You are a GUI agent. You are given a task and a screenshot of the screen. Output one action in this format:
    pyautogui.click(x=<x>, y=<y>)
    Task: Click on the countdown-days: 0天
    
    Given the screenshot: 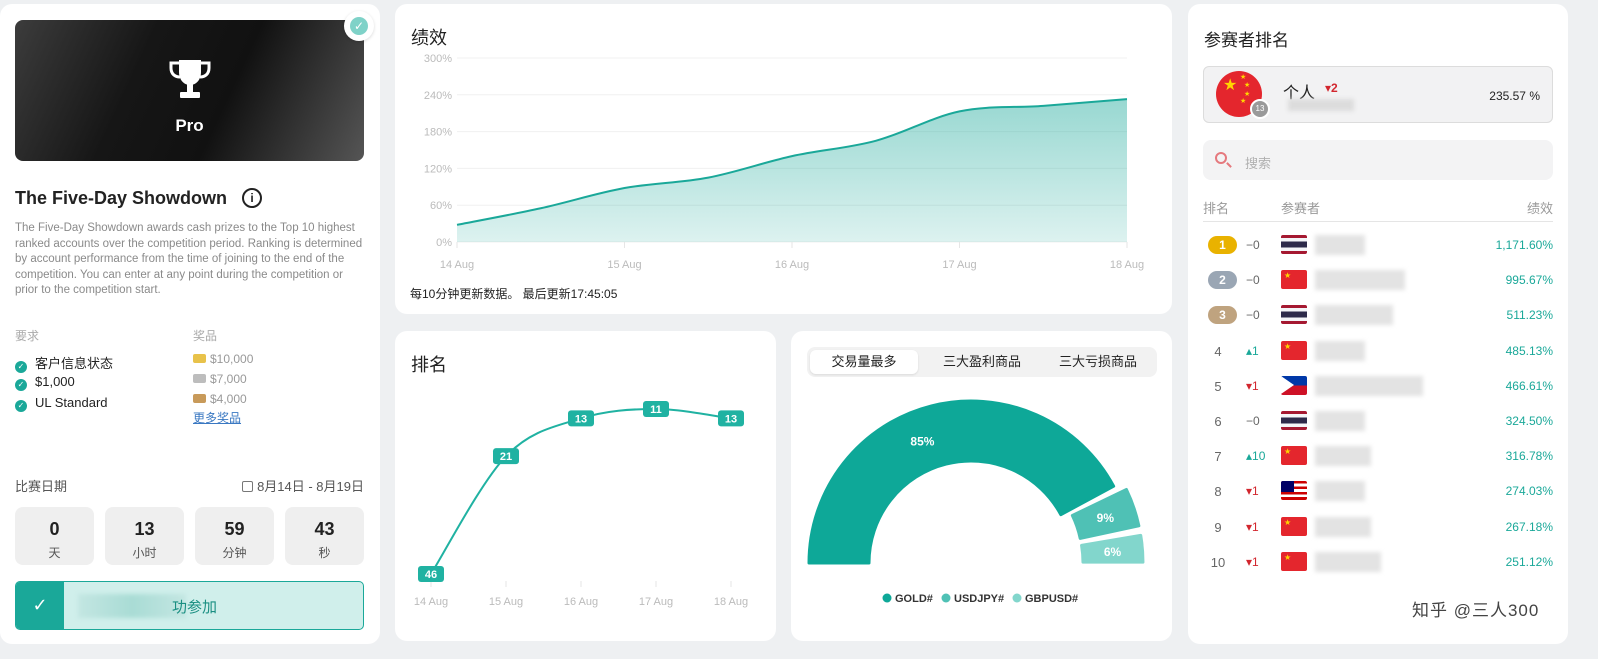 What is the action you would take?
    pyautogui.click(x=54, y=536)
    